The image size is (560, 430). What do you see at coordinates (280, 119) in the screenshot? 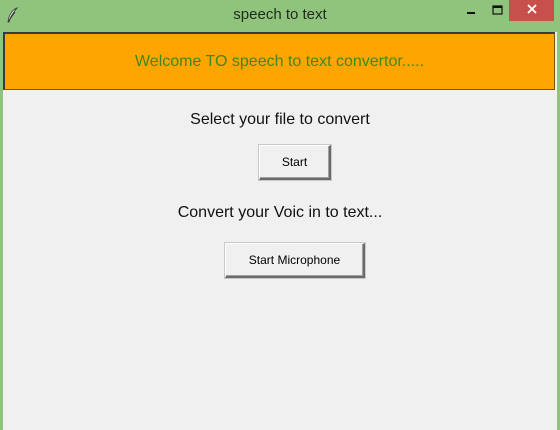
I see `select-file-label: Select your file to convert` at bounding box center [280, 119].